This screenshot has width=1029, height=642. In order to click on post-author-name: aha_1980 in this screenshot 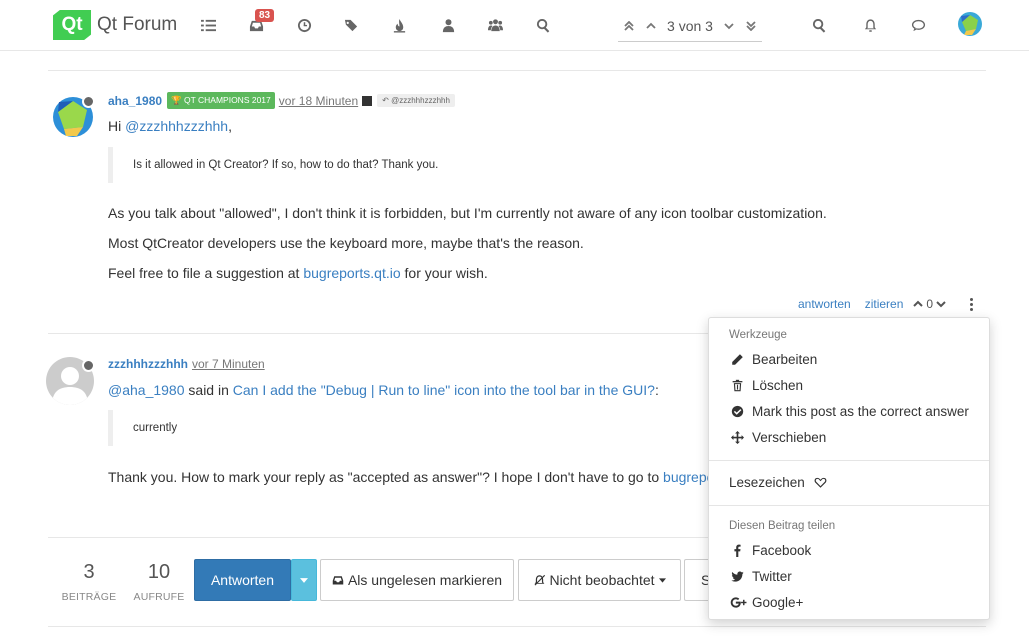, I will do `click(135, 101)`.